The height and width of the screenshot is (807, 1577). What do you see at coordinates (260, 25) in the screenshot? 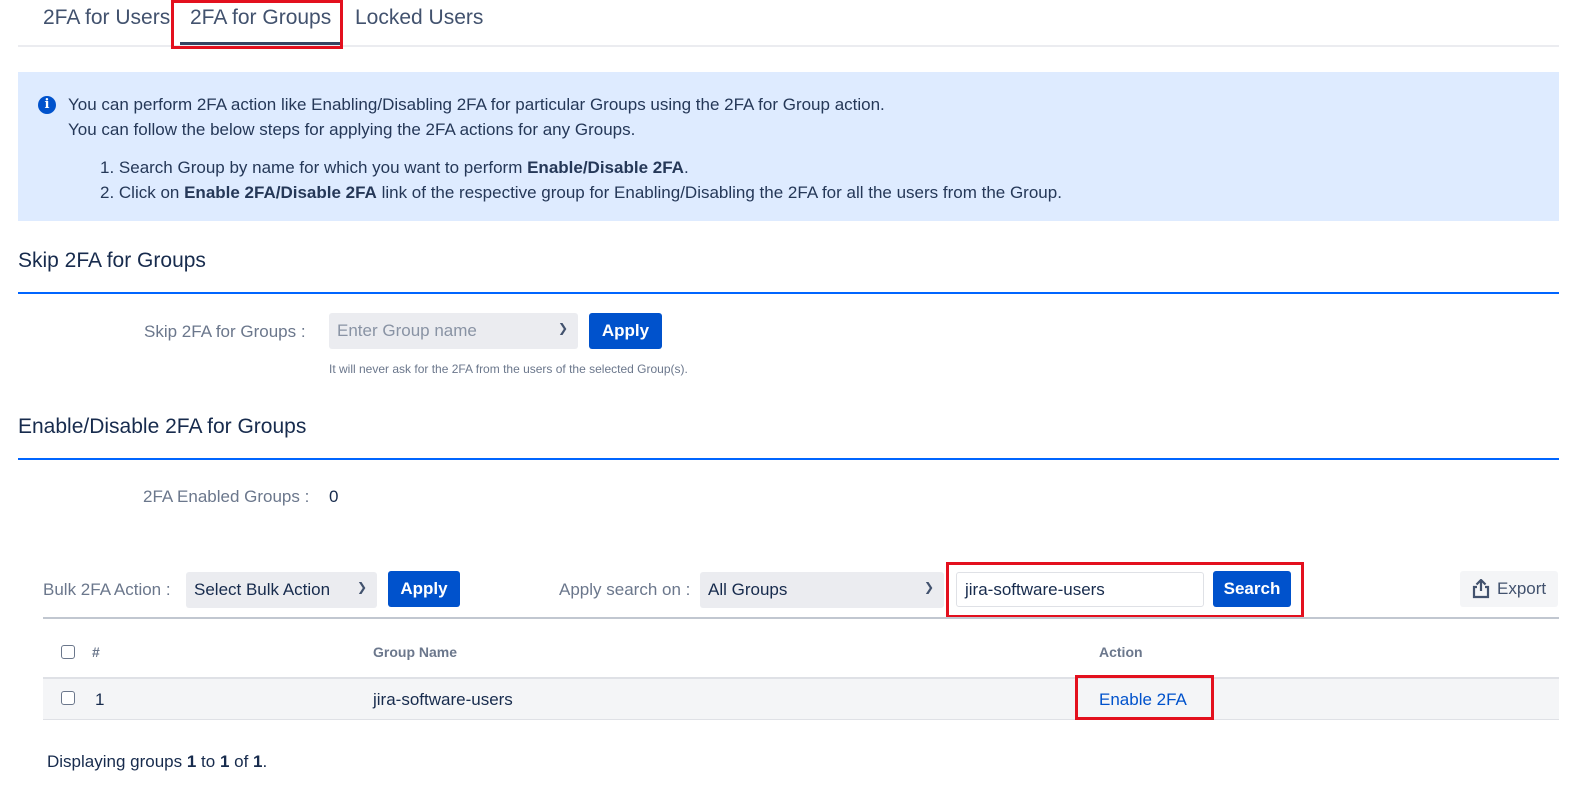
I see `tab-2fa-for-groups: 2FA for Groups` at bounding box center [260, 25].